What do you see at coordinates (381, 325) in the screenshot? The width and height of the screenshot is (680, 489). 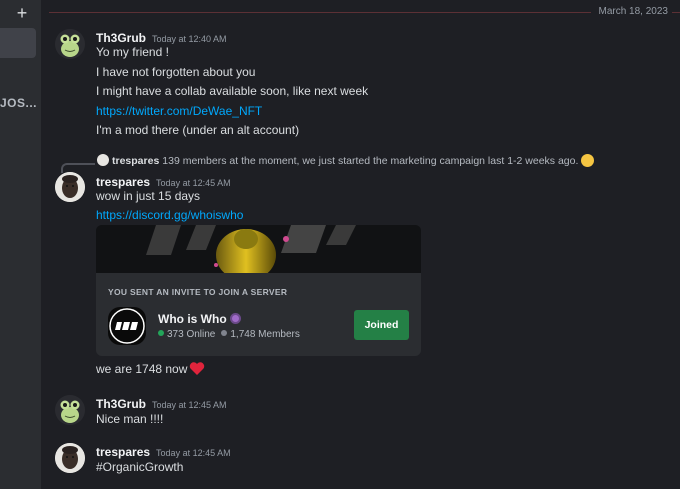 I see `joined-button: Joined` at bounding box center [381, 325].